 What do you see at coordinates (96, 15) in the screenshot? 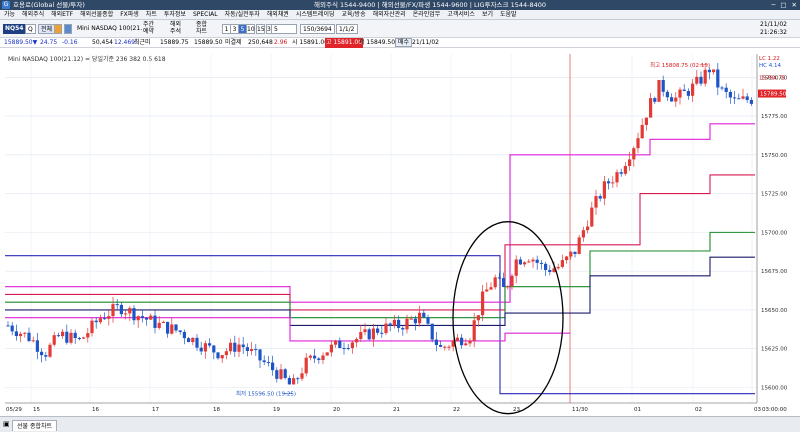
I see `menu-item: 해외선물종합` at bounding box center [96, 15].